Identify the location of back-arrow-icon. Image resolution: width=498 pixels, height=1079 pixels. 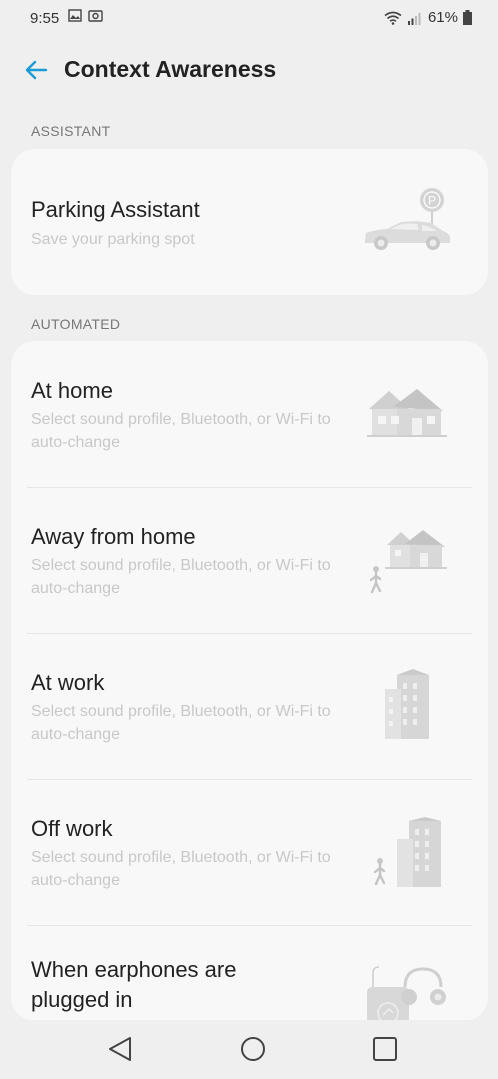
(36, 70).